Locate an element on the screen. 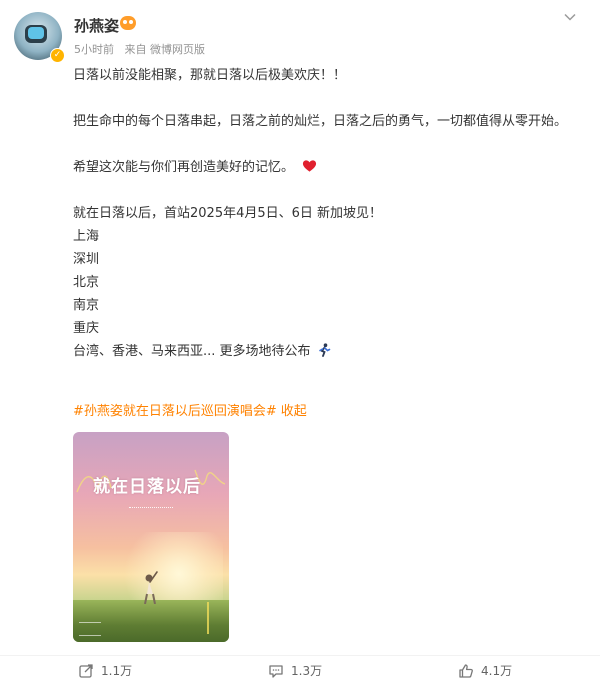 This screenshot has width=600, height=686. post-image: 就在日落以后 is located at coordinates (151, 537).